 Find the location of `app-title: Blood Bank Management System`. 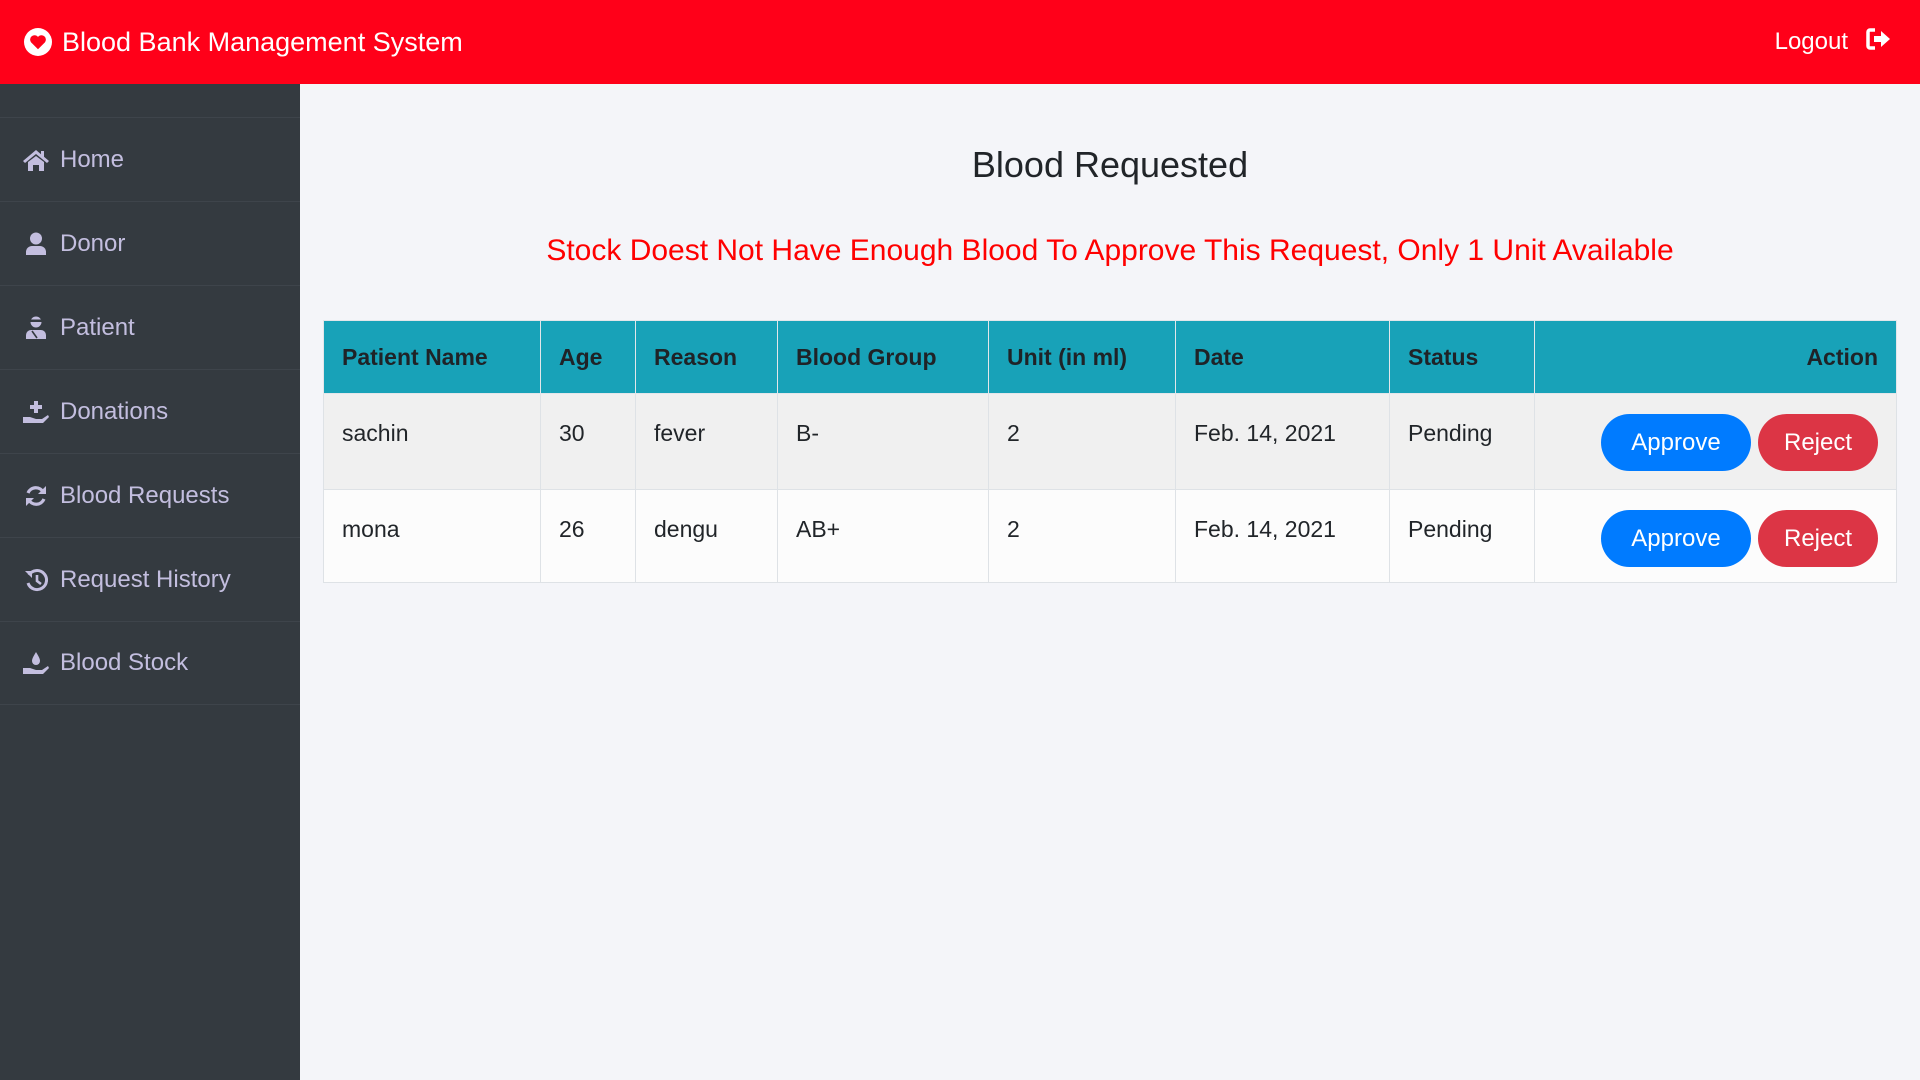

app-title: Blood Bank Management System is located at coordinates (262, 41).